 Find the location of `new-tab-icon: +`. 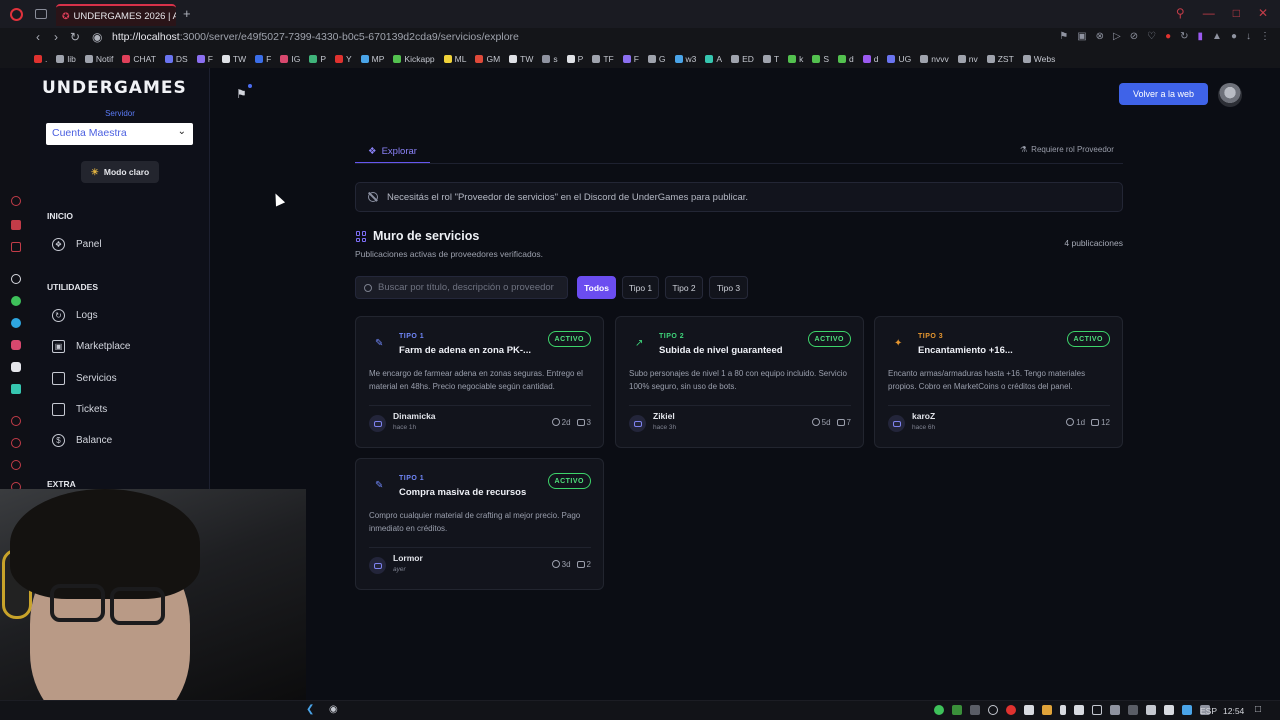

new-tab-icon: + is located at coordinates (187, 13).